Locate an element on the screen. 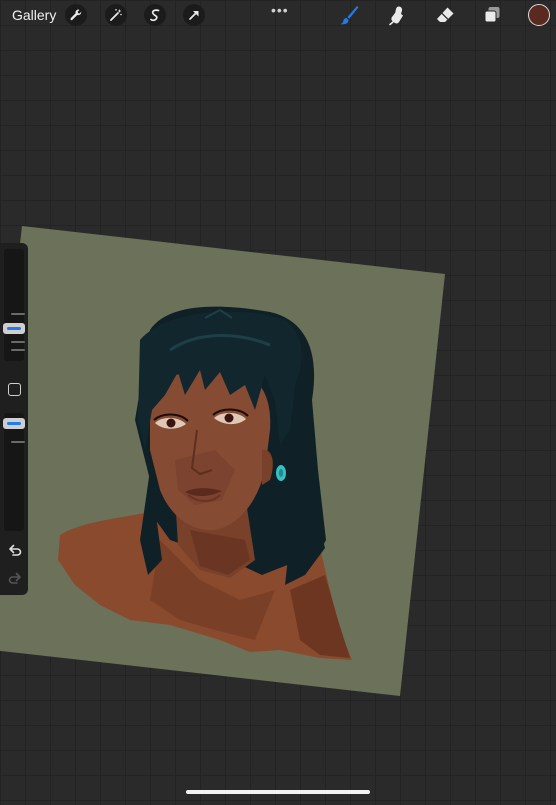  redo-icon is located at coordinates (14, 578).